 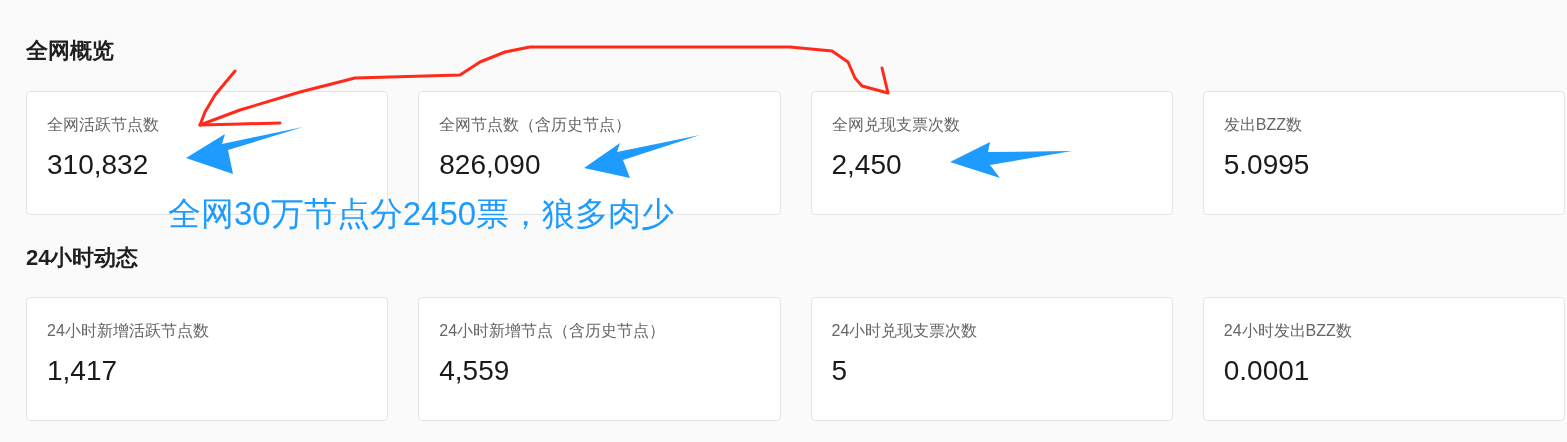 What do you see at coordinates (535, 125) in the screenshot?
I see `stat-label: 全网节点数（含历史节点）` at bounding box center [535, 125].